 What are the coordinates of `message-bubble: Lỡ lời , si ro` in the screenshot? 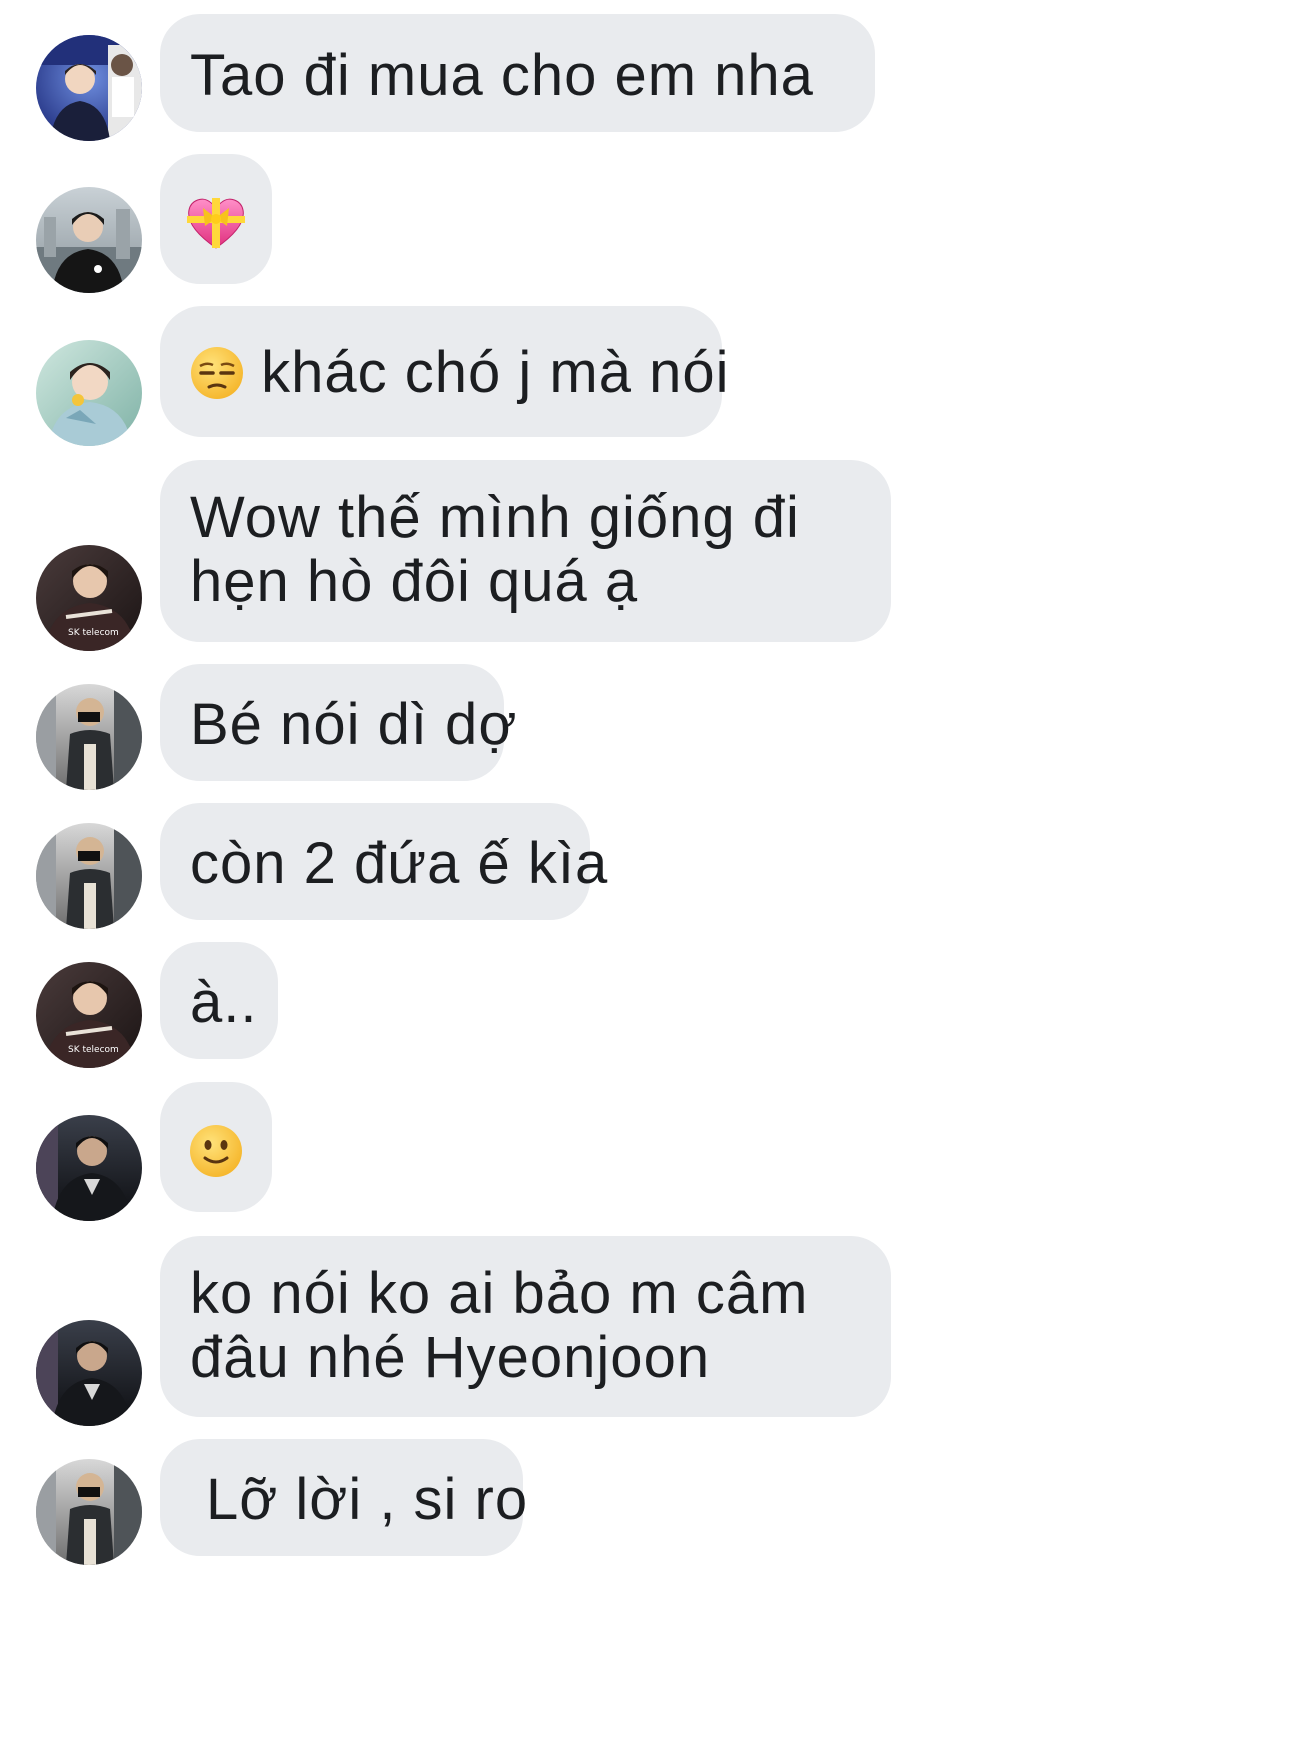 It's located at (344, 1497).